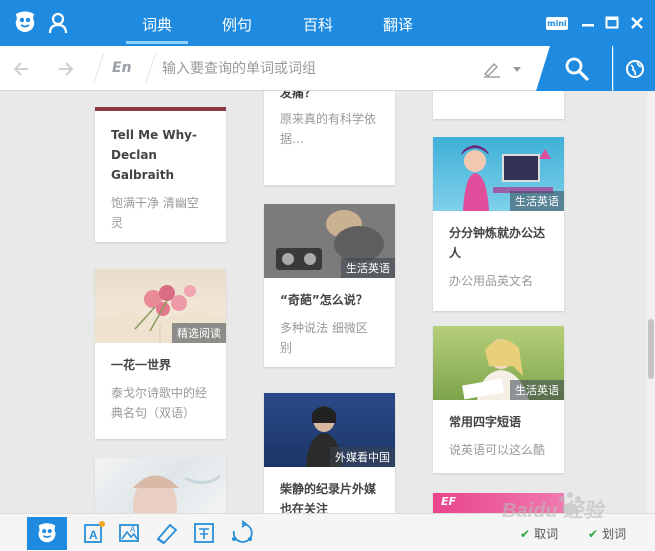 This screenshot has height=551, width=655. Describe the element at coordinates (329, 285) in the screenshot. I see `content-card: 生活英语 “奇葩”怎么说？ 多种说法 细微区别` at that location.